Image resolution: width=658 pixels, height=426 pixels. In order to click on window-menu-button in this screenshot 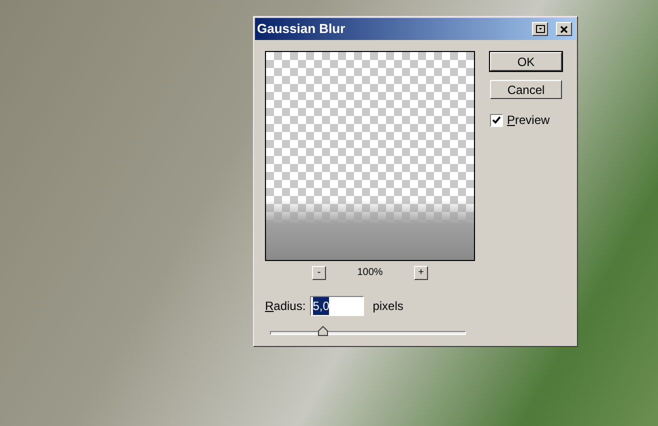, I will do `click(540, 29)`.